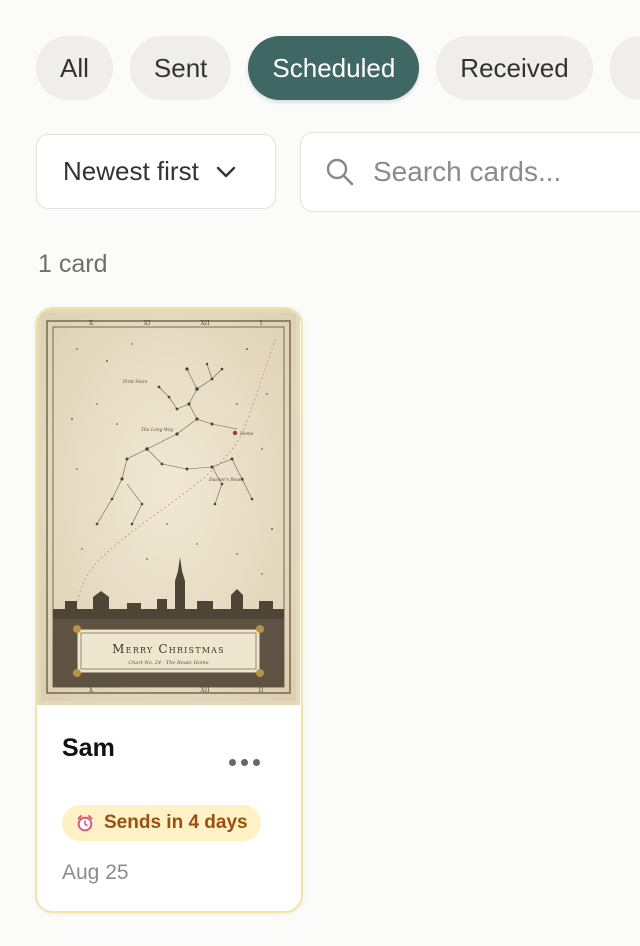  Describe the element at coordinates (168, 663) in the screenshot. I see `artwork-subtitle: Chart No. 24 · The Route Home` at that location.